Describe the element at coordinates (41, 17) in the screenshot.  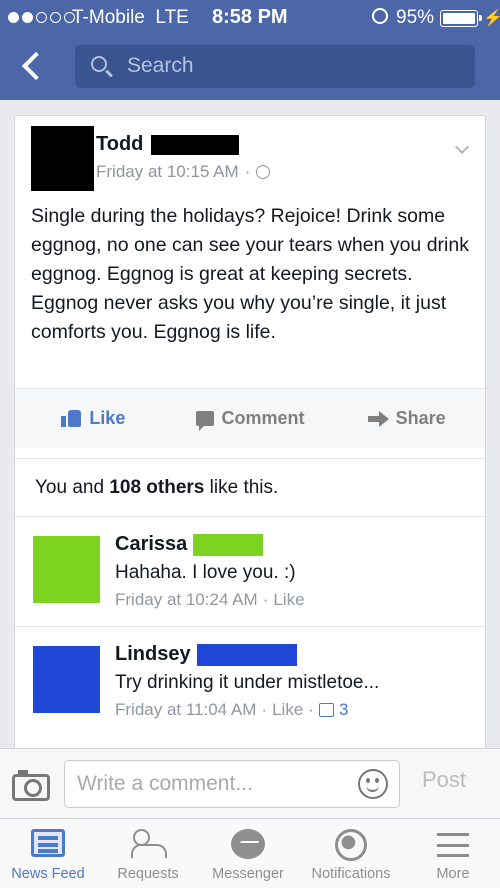
I see `signal-strength-icon` at that location.